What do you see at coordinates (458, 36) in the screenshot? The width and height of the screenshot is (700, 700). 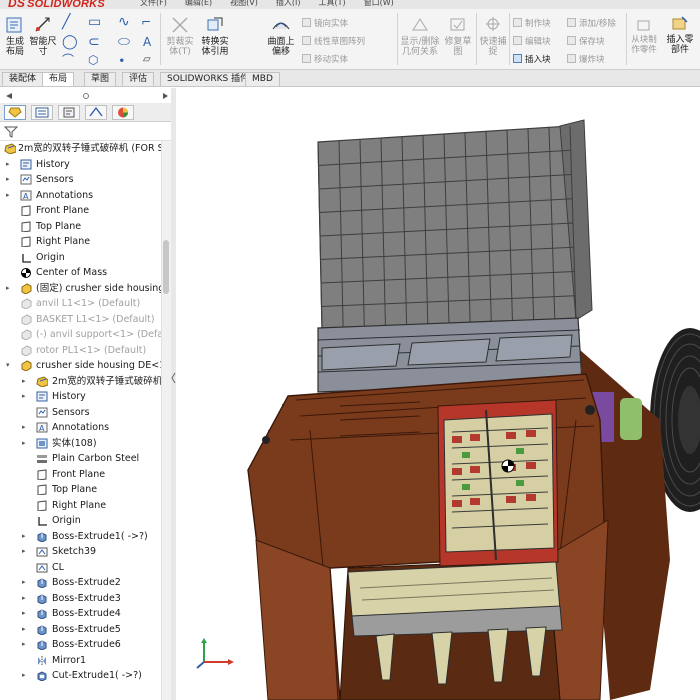 I see `repair-sketch-button: 修复草 图` at bounding box center [458, 36].